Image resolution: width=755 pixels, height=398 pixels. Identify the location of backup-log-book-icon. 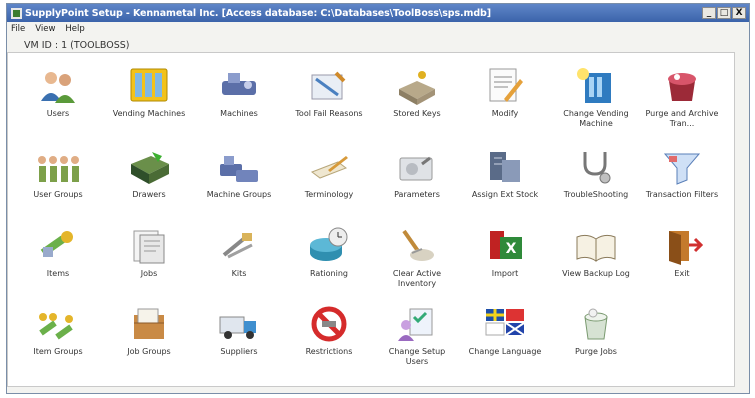
(596, 248).